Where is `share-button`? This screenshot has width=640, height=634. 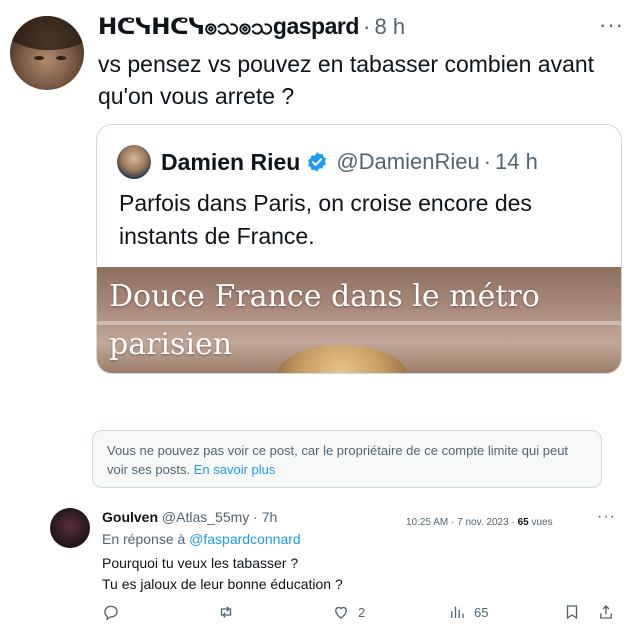
share-button is located at coordinates (606, 612).